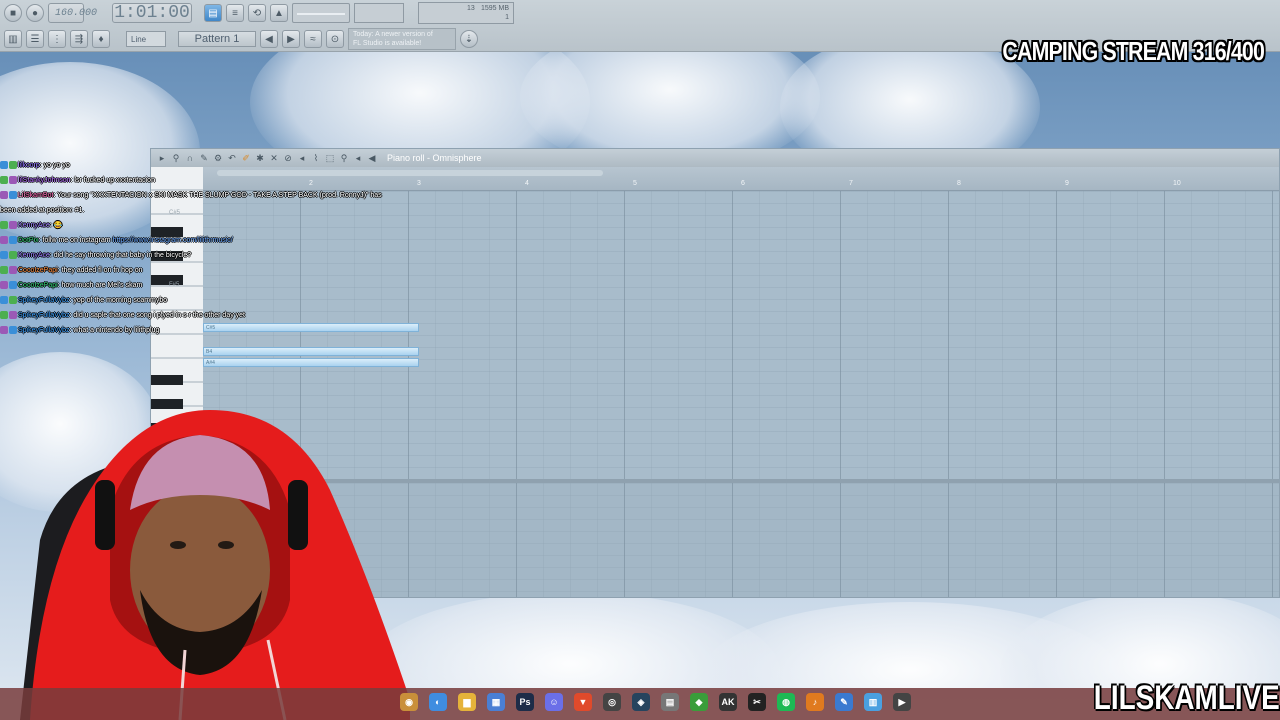  Describe the element at coordinates (311, 362) in the screenshot. I see `midi-note: A#4` at that location.